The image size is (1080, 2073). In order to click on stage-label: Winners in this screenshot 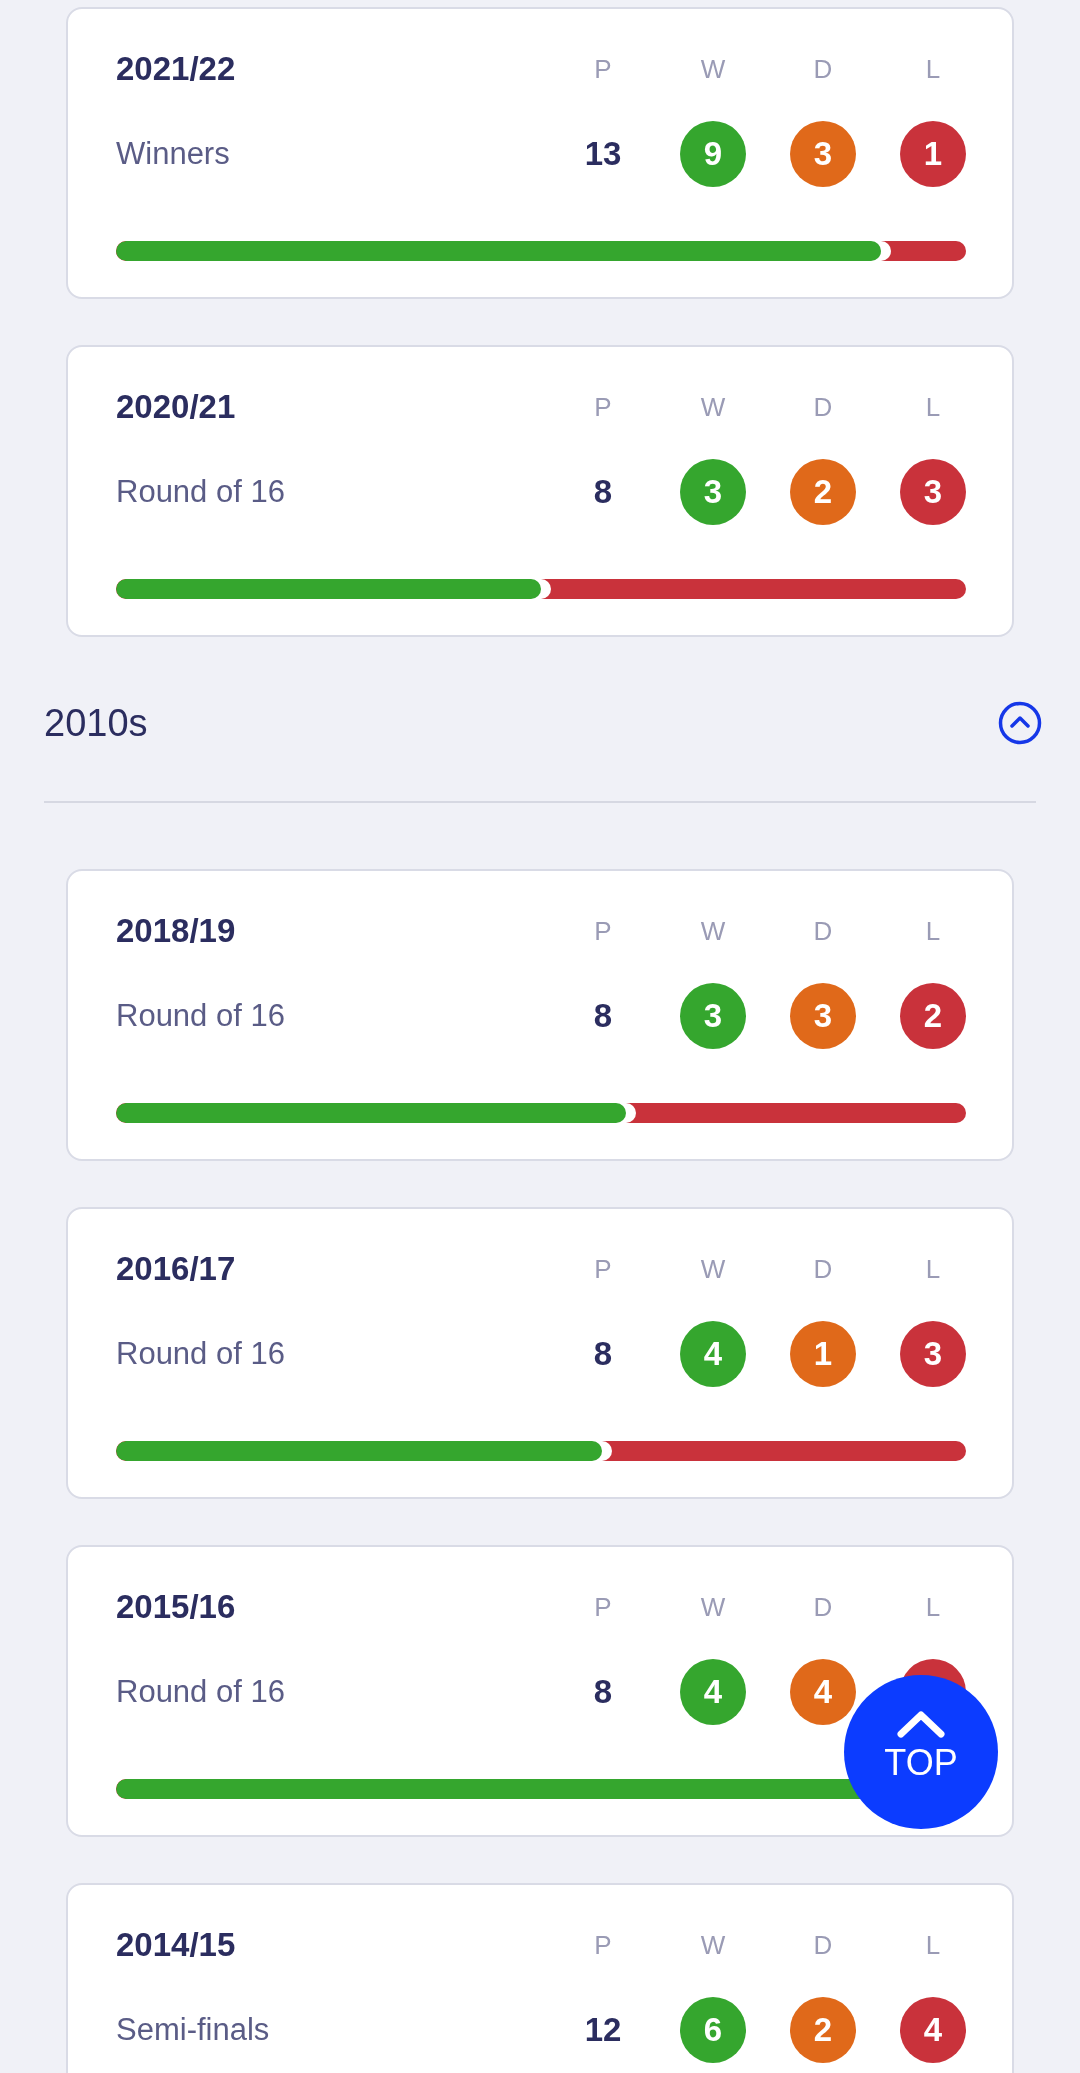, I will do `click(173, 154)`.